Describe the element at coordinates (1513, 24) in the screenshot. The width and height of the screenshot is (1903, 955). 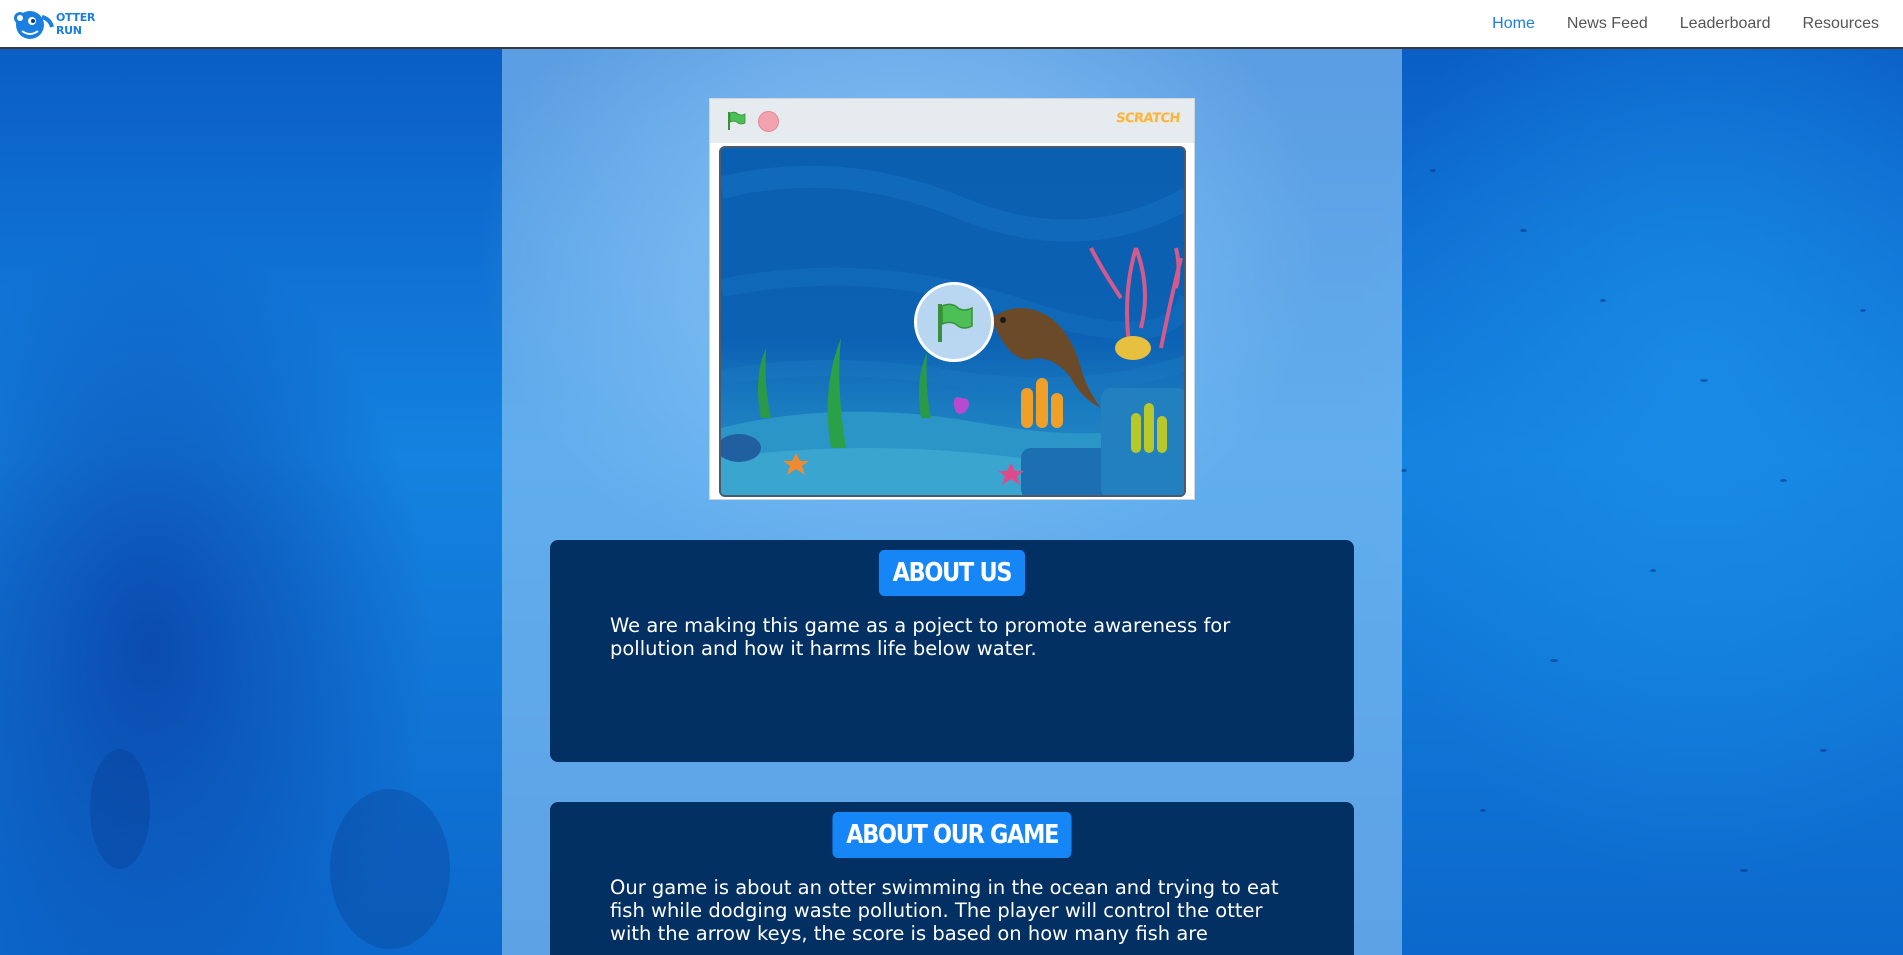
I see `nav-link-home: Home` at that location.